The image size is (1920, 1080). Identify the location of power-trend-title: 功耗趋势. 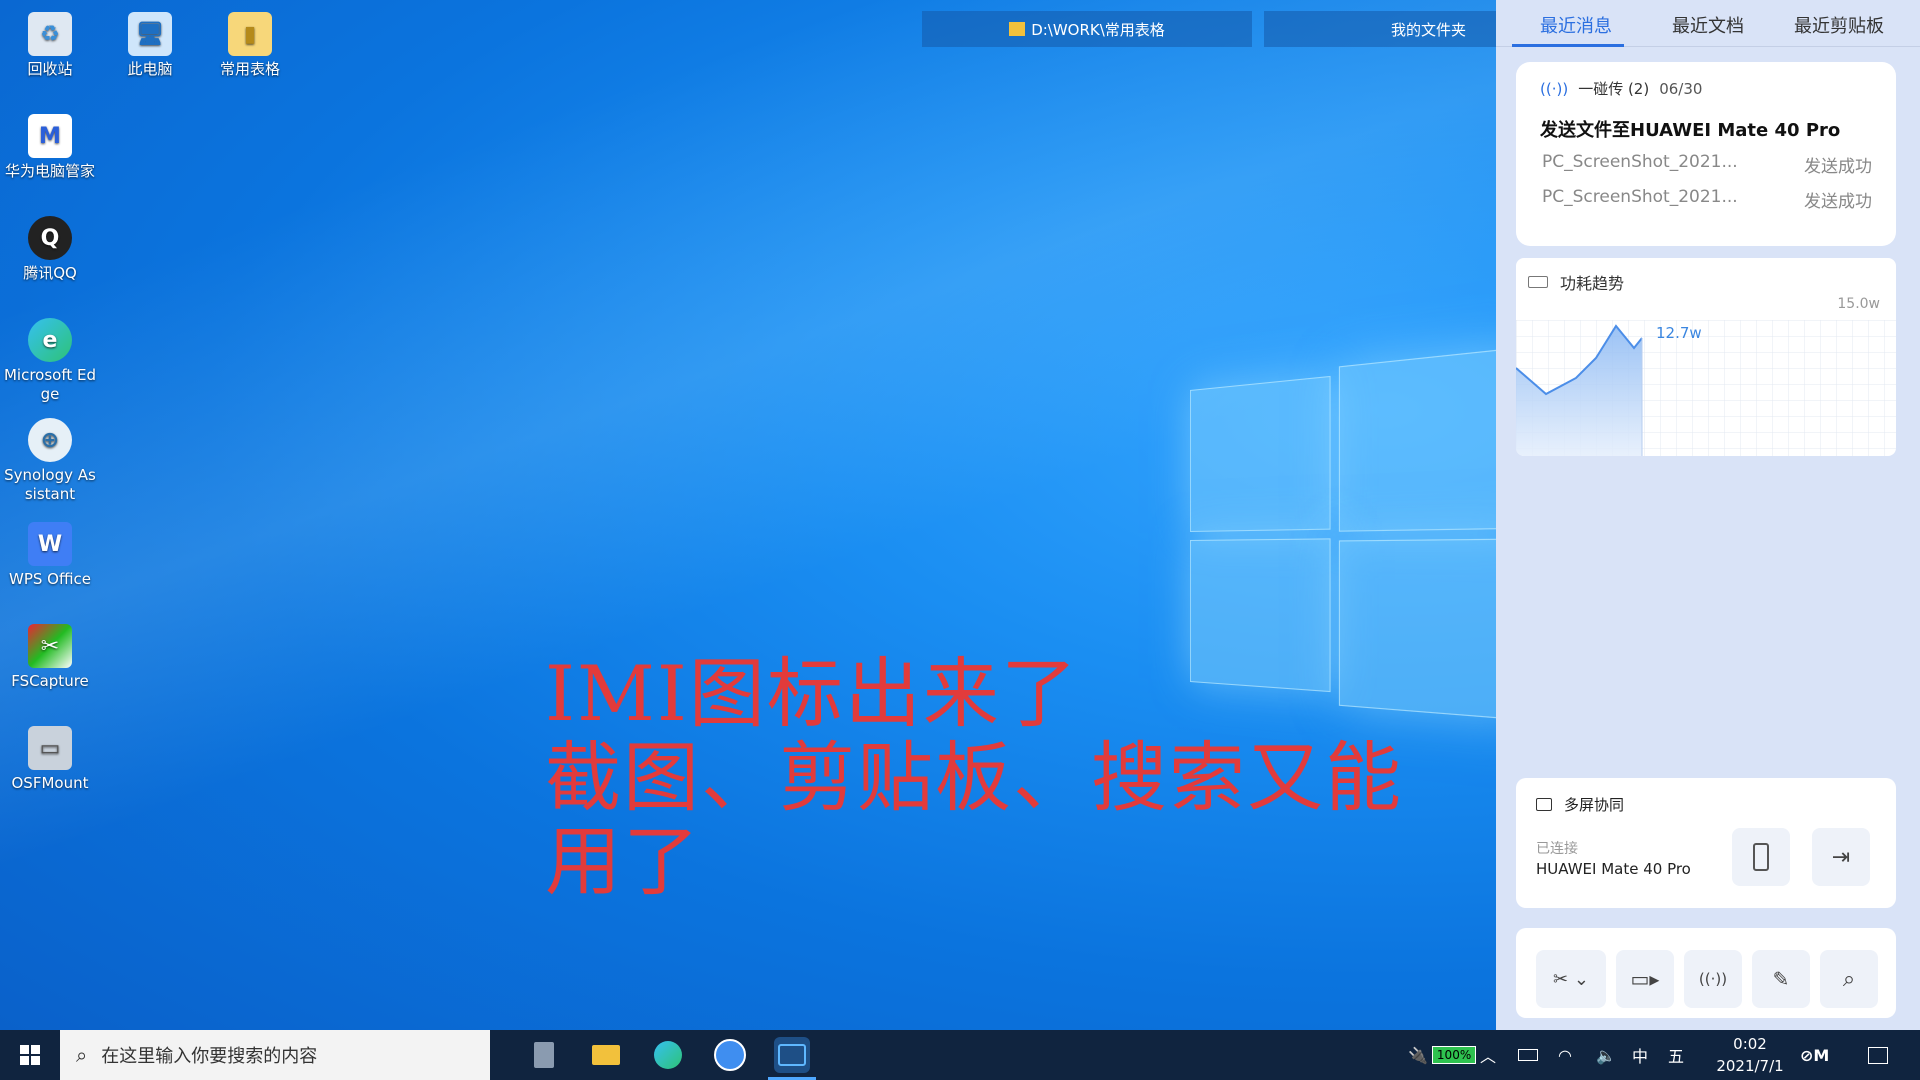
(1592, 283).